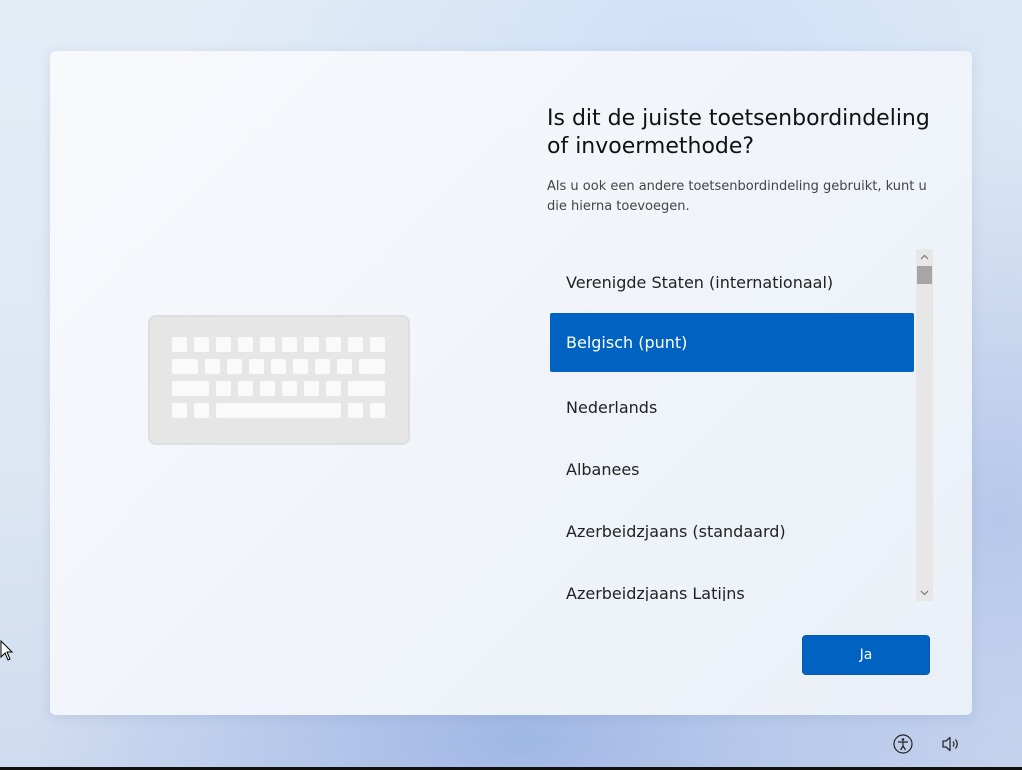 Image resolution: width=1022 pixels, height=770 pixels. I want to click on keyboard-illustration, so click(279, 380).